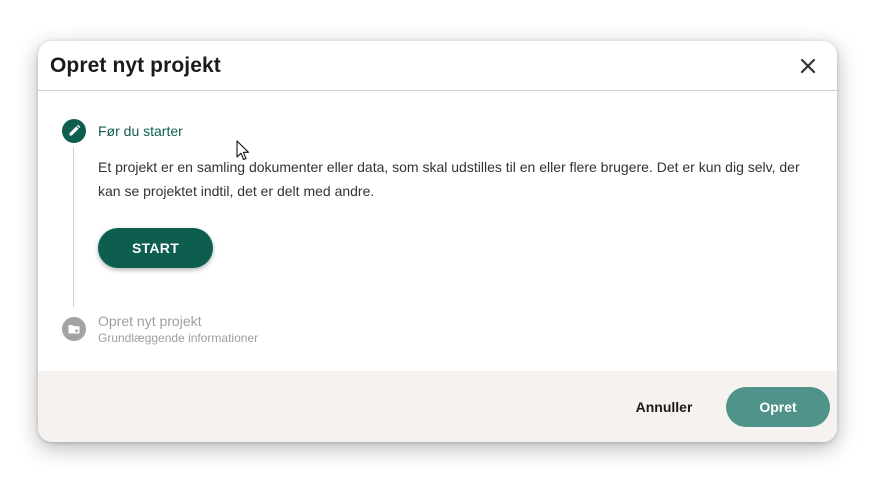  Describe the element at coordinates (140, 131) in the screenshot. I see `step-1-title: Før du starter` at that location.